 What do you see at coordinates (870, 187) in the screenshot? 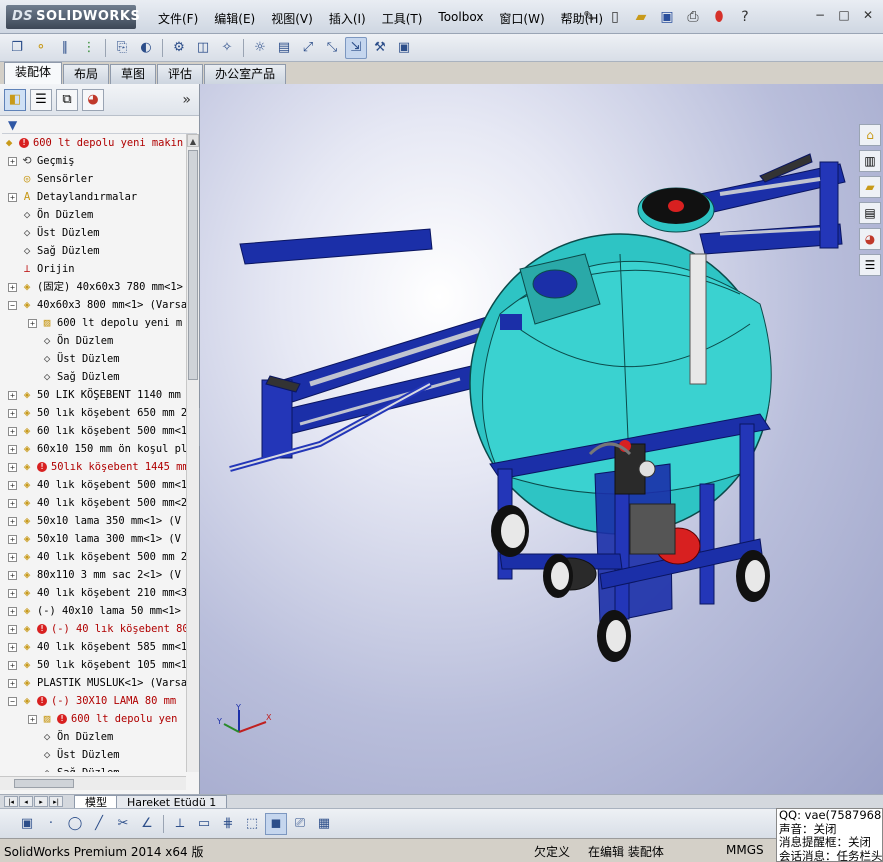
I see `file-explorer-icon: ▰` at bounding box center [870, 187].